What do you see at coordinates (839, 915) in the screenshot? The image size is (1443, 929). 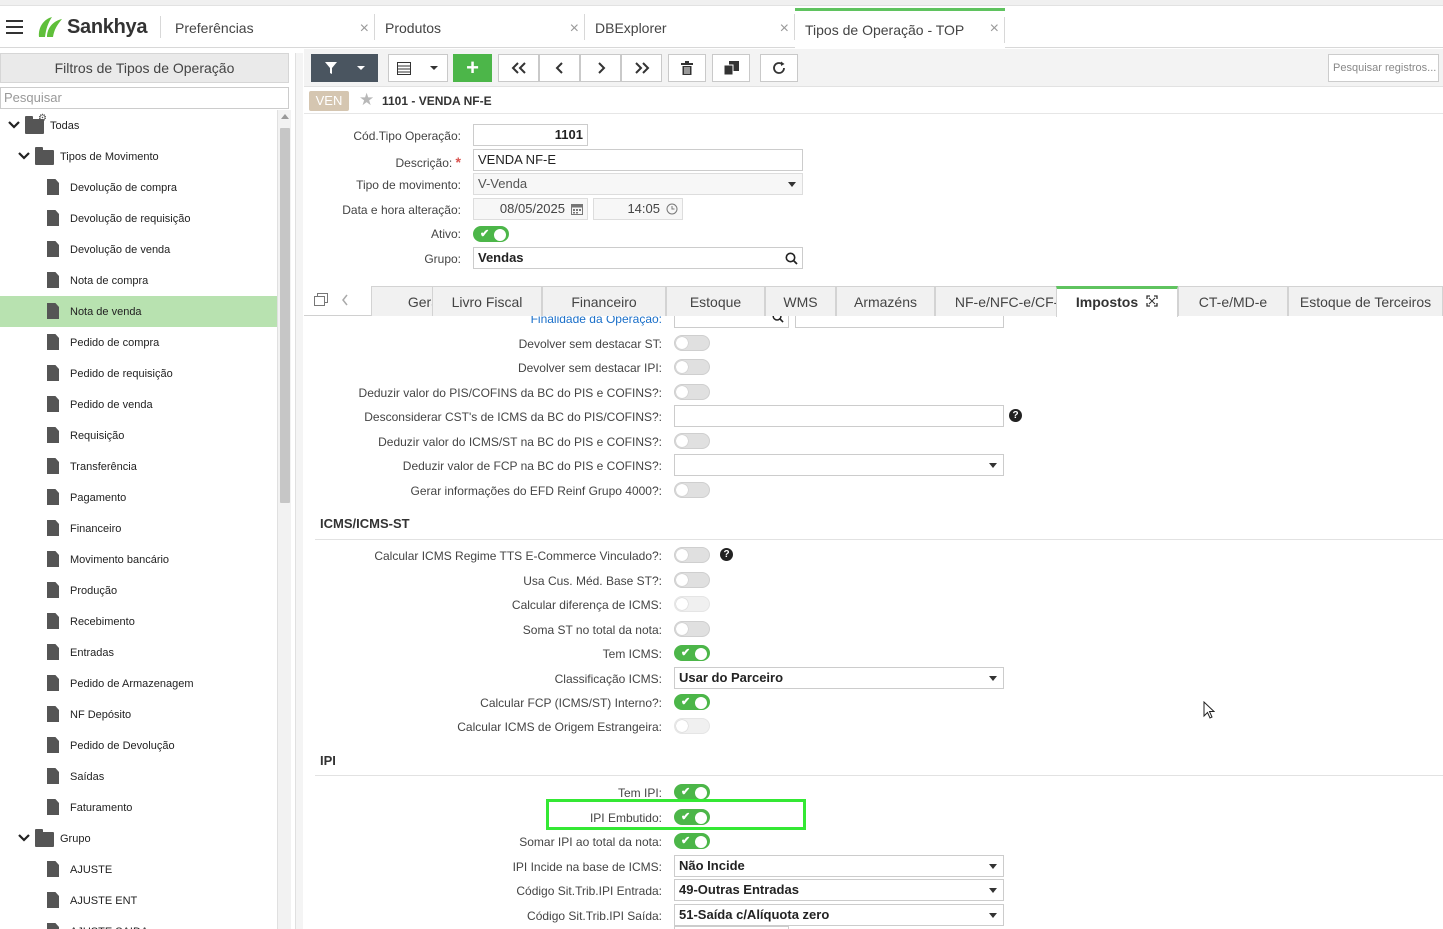 I see `select-field: 51-Saída c/Alíquota zero` at bounding box center [839, 915].